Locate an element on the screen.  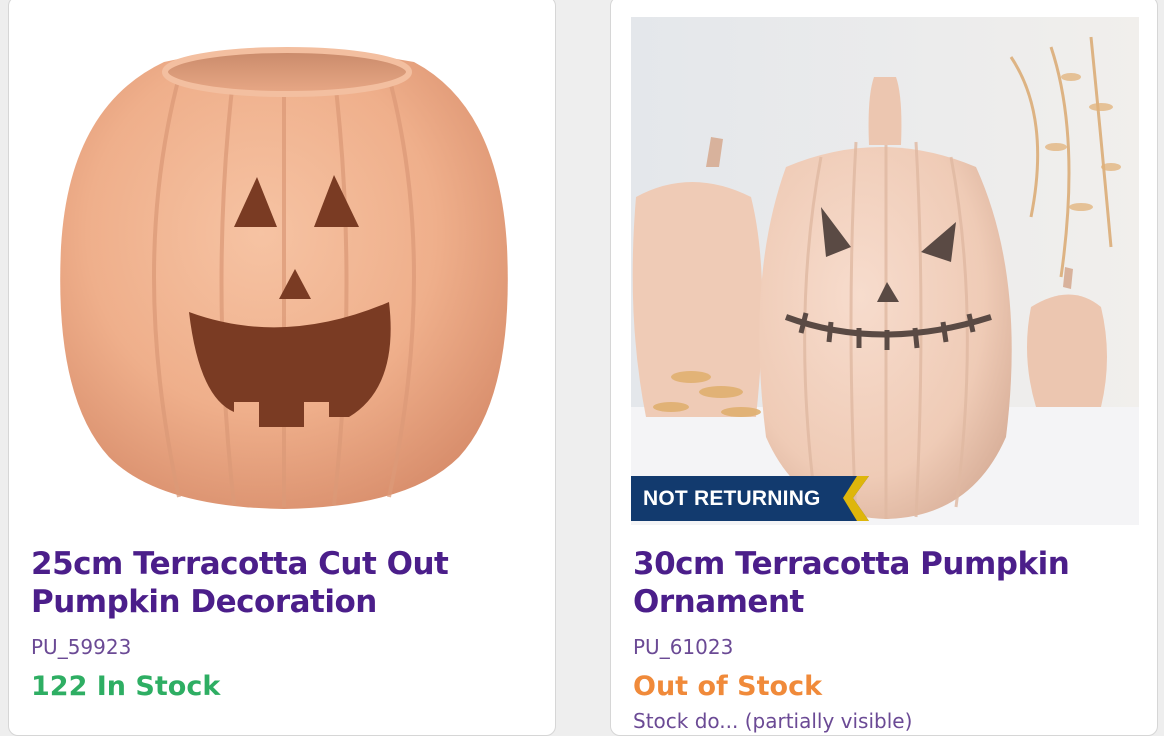
badge-label: NOT RETURNING is located at coordinates (732, 498).